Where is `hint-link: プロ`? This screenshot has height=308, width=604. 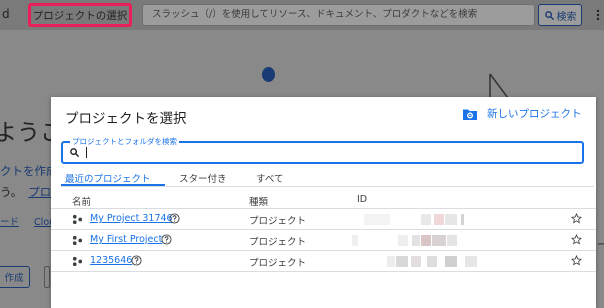 hint-link: プロ is located at coordinates (39, 192).